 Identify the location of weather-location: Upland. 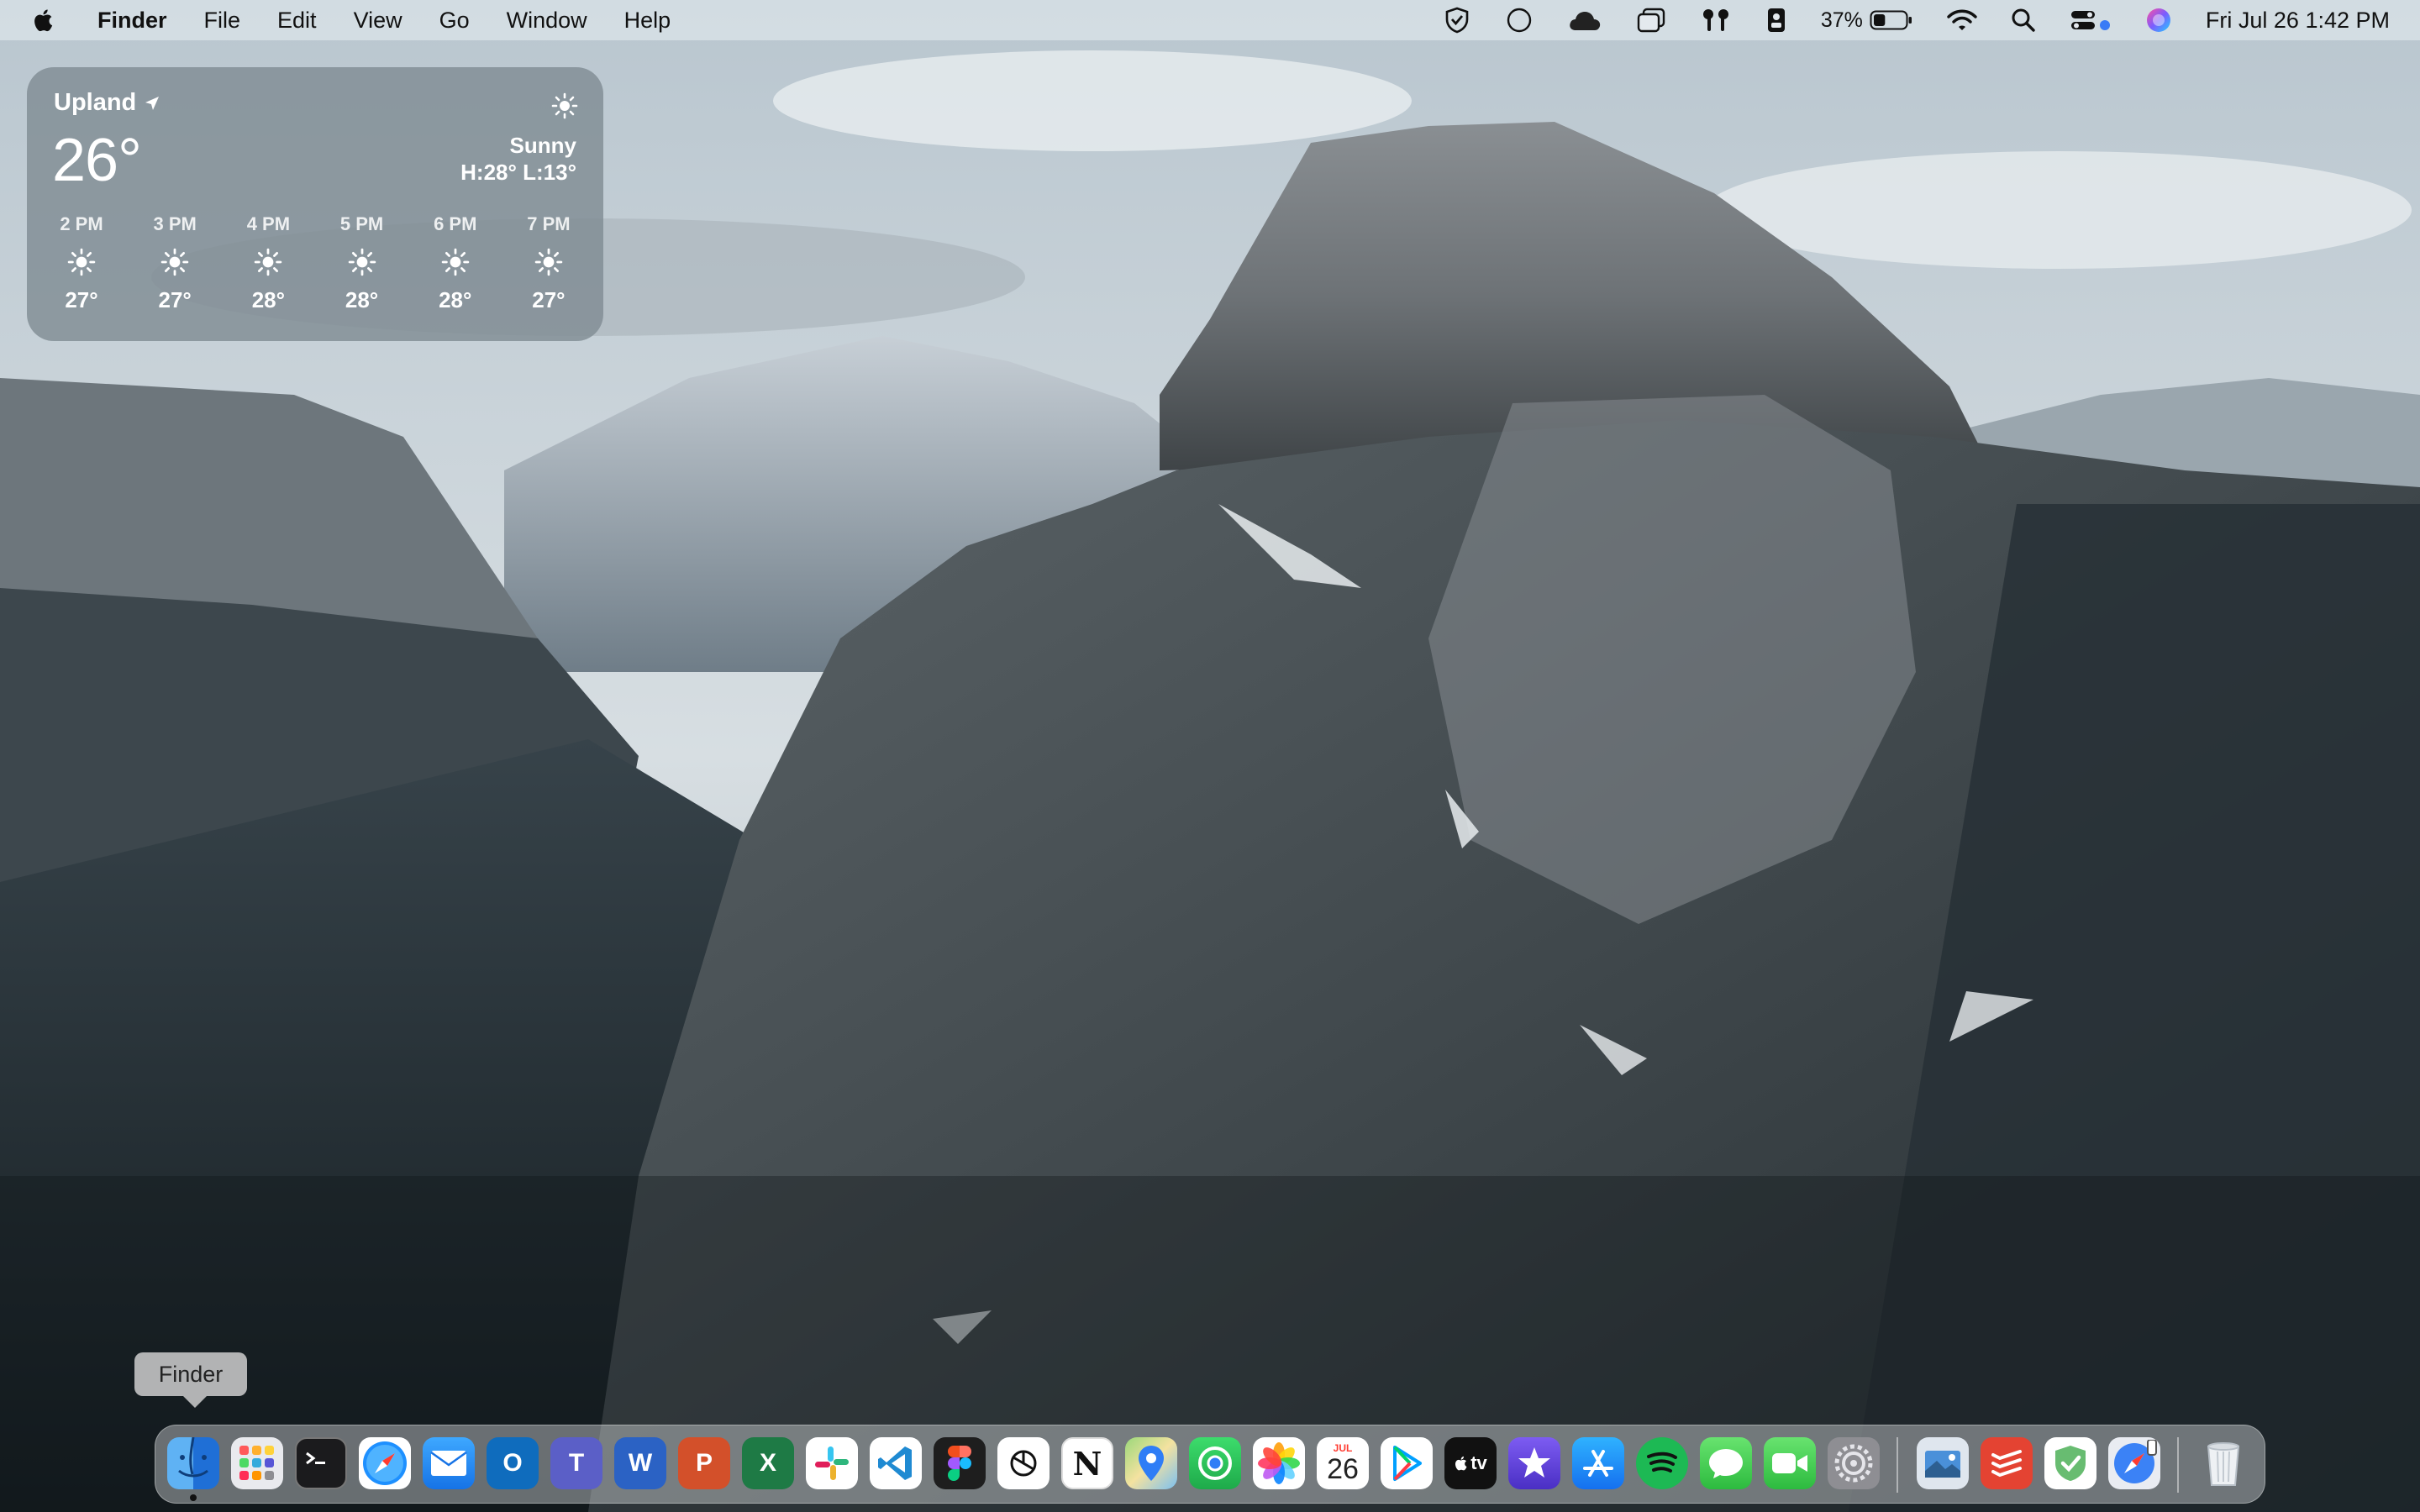
(107, 103).